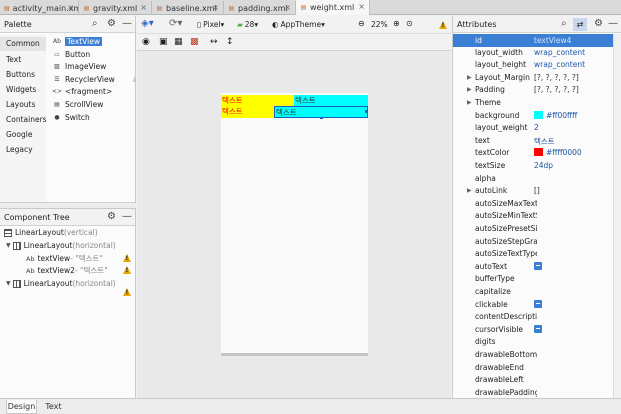  Describe the element at coordinates (82, 91) in the screenshot. I see `palette-item-fragment: <> <fragment>` at that location.